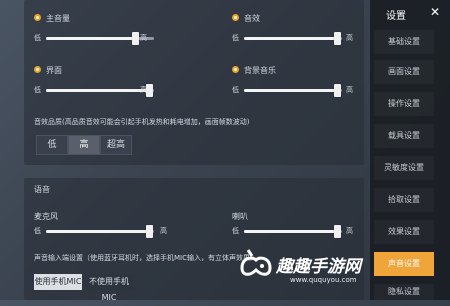 The image size is (450, 306). Describe the element at coordinates (410, 13) in the screenshot. I see `sidebar-header: 设置 ✕` at that location.